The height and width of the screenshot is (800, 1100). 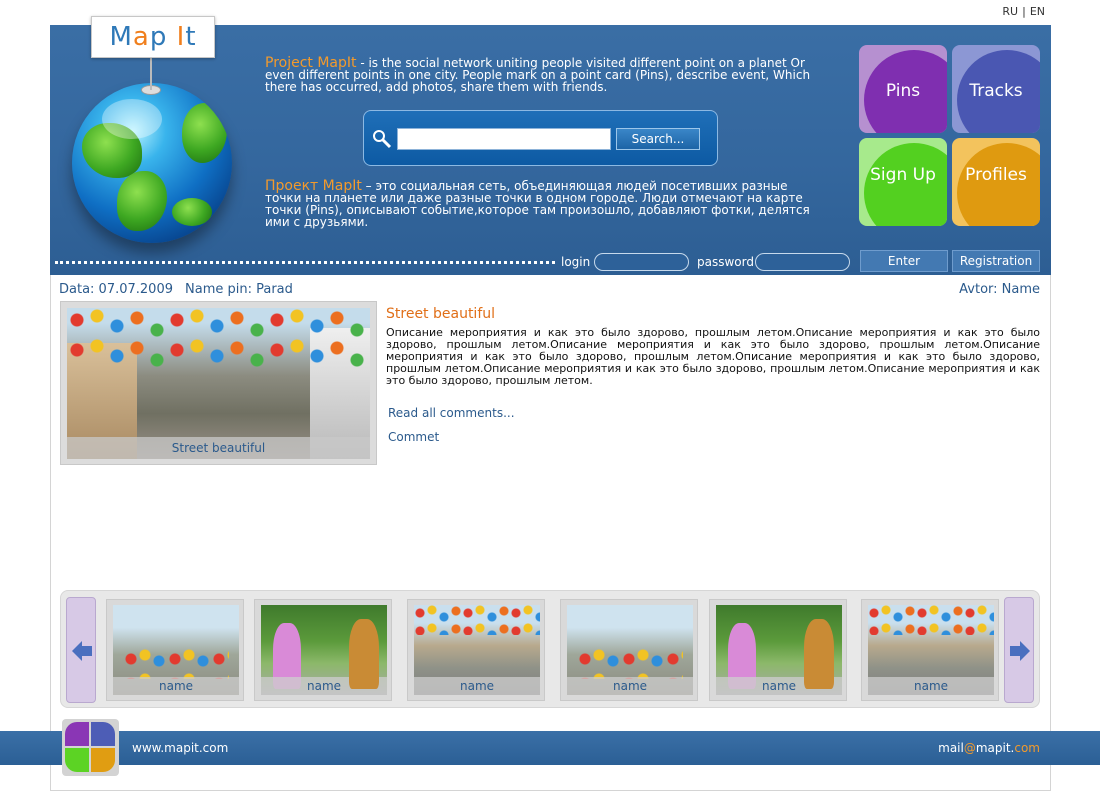 I want to click on arrow-left-icon, so click(x=82, y=651).